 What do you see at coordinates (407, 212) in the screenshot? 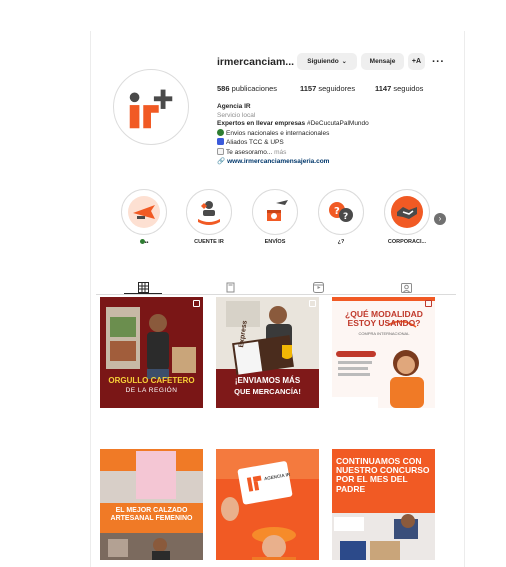
I see `handshake-icon` at bounding box center [407, 212].